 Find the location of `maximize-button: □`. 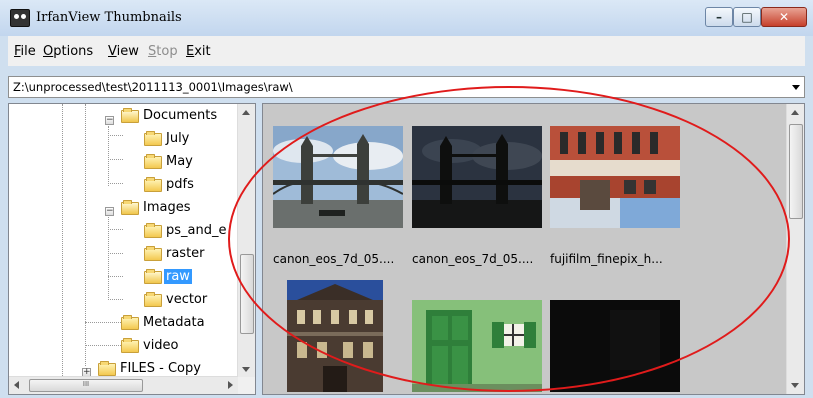

maximize-button: □ is located at coordinates (747, 17).